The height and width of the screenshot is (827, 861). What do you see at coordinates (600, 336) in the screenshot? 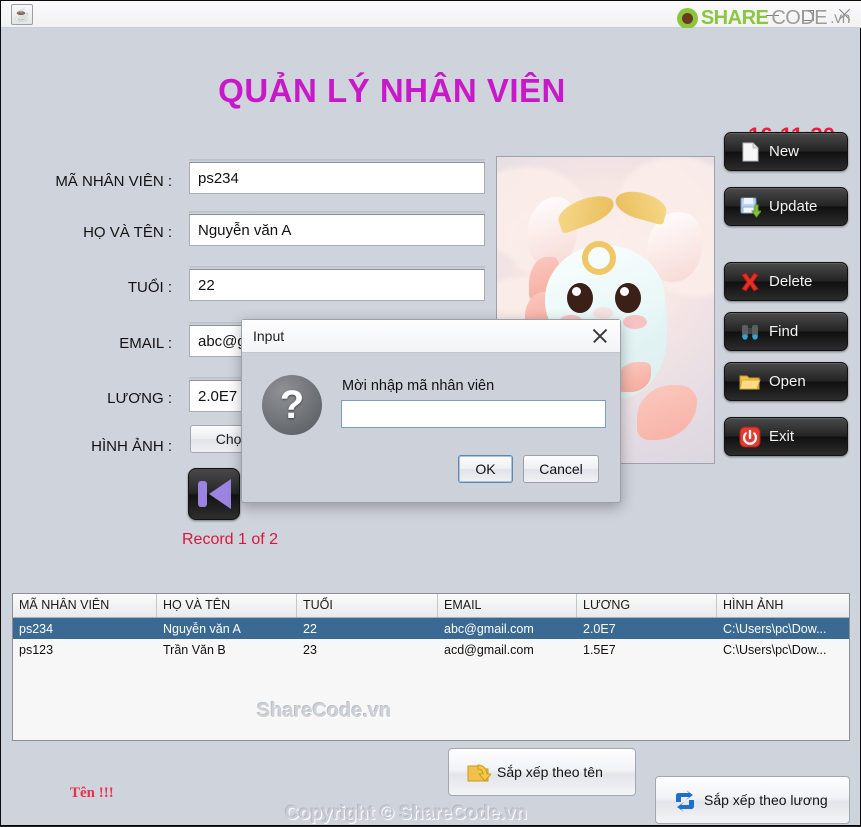
I see `close-icon` at bounding box center [600, 336].